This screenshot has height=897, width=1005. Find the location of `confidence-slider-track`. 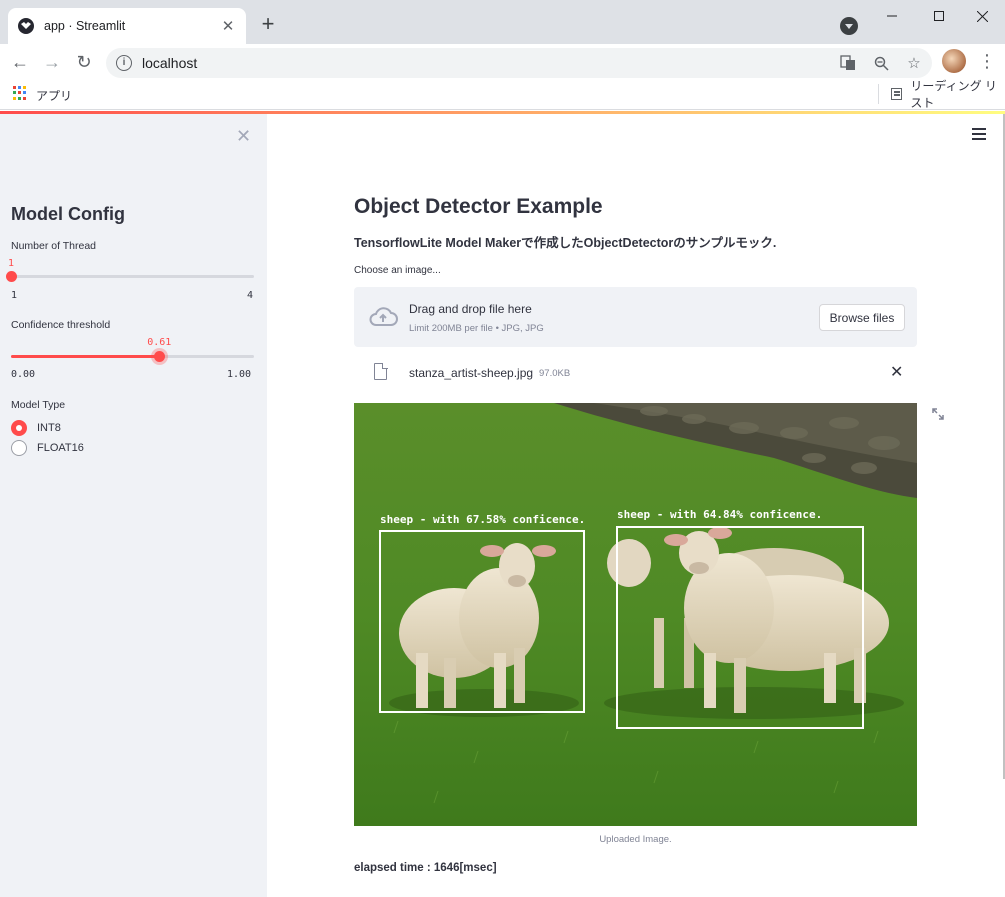

confidence-slider-track is located at coordinates (132, 356).